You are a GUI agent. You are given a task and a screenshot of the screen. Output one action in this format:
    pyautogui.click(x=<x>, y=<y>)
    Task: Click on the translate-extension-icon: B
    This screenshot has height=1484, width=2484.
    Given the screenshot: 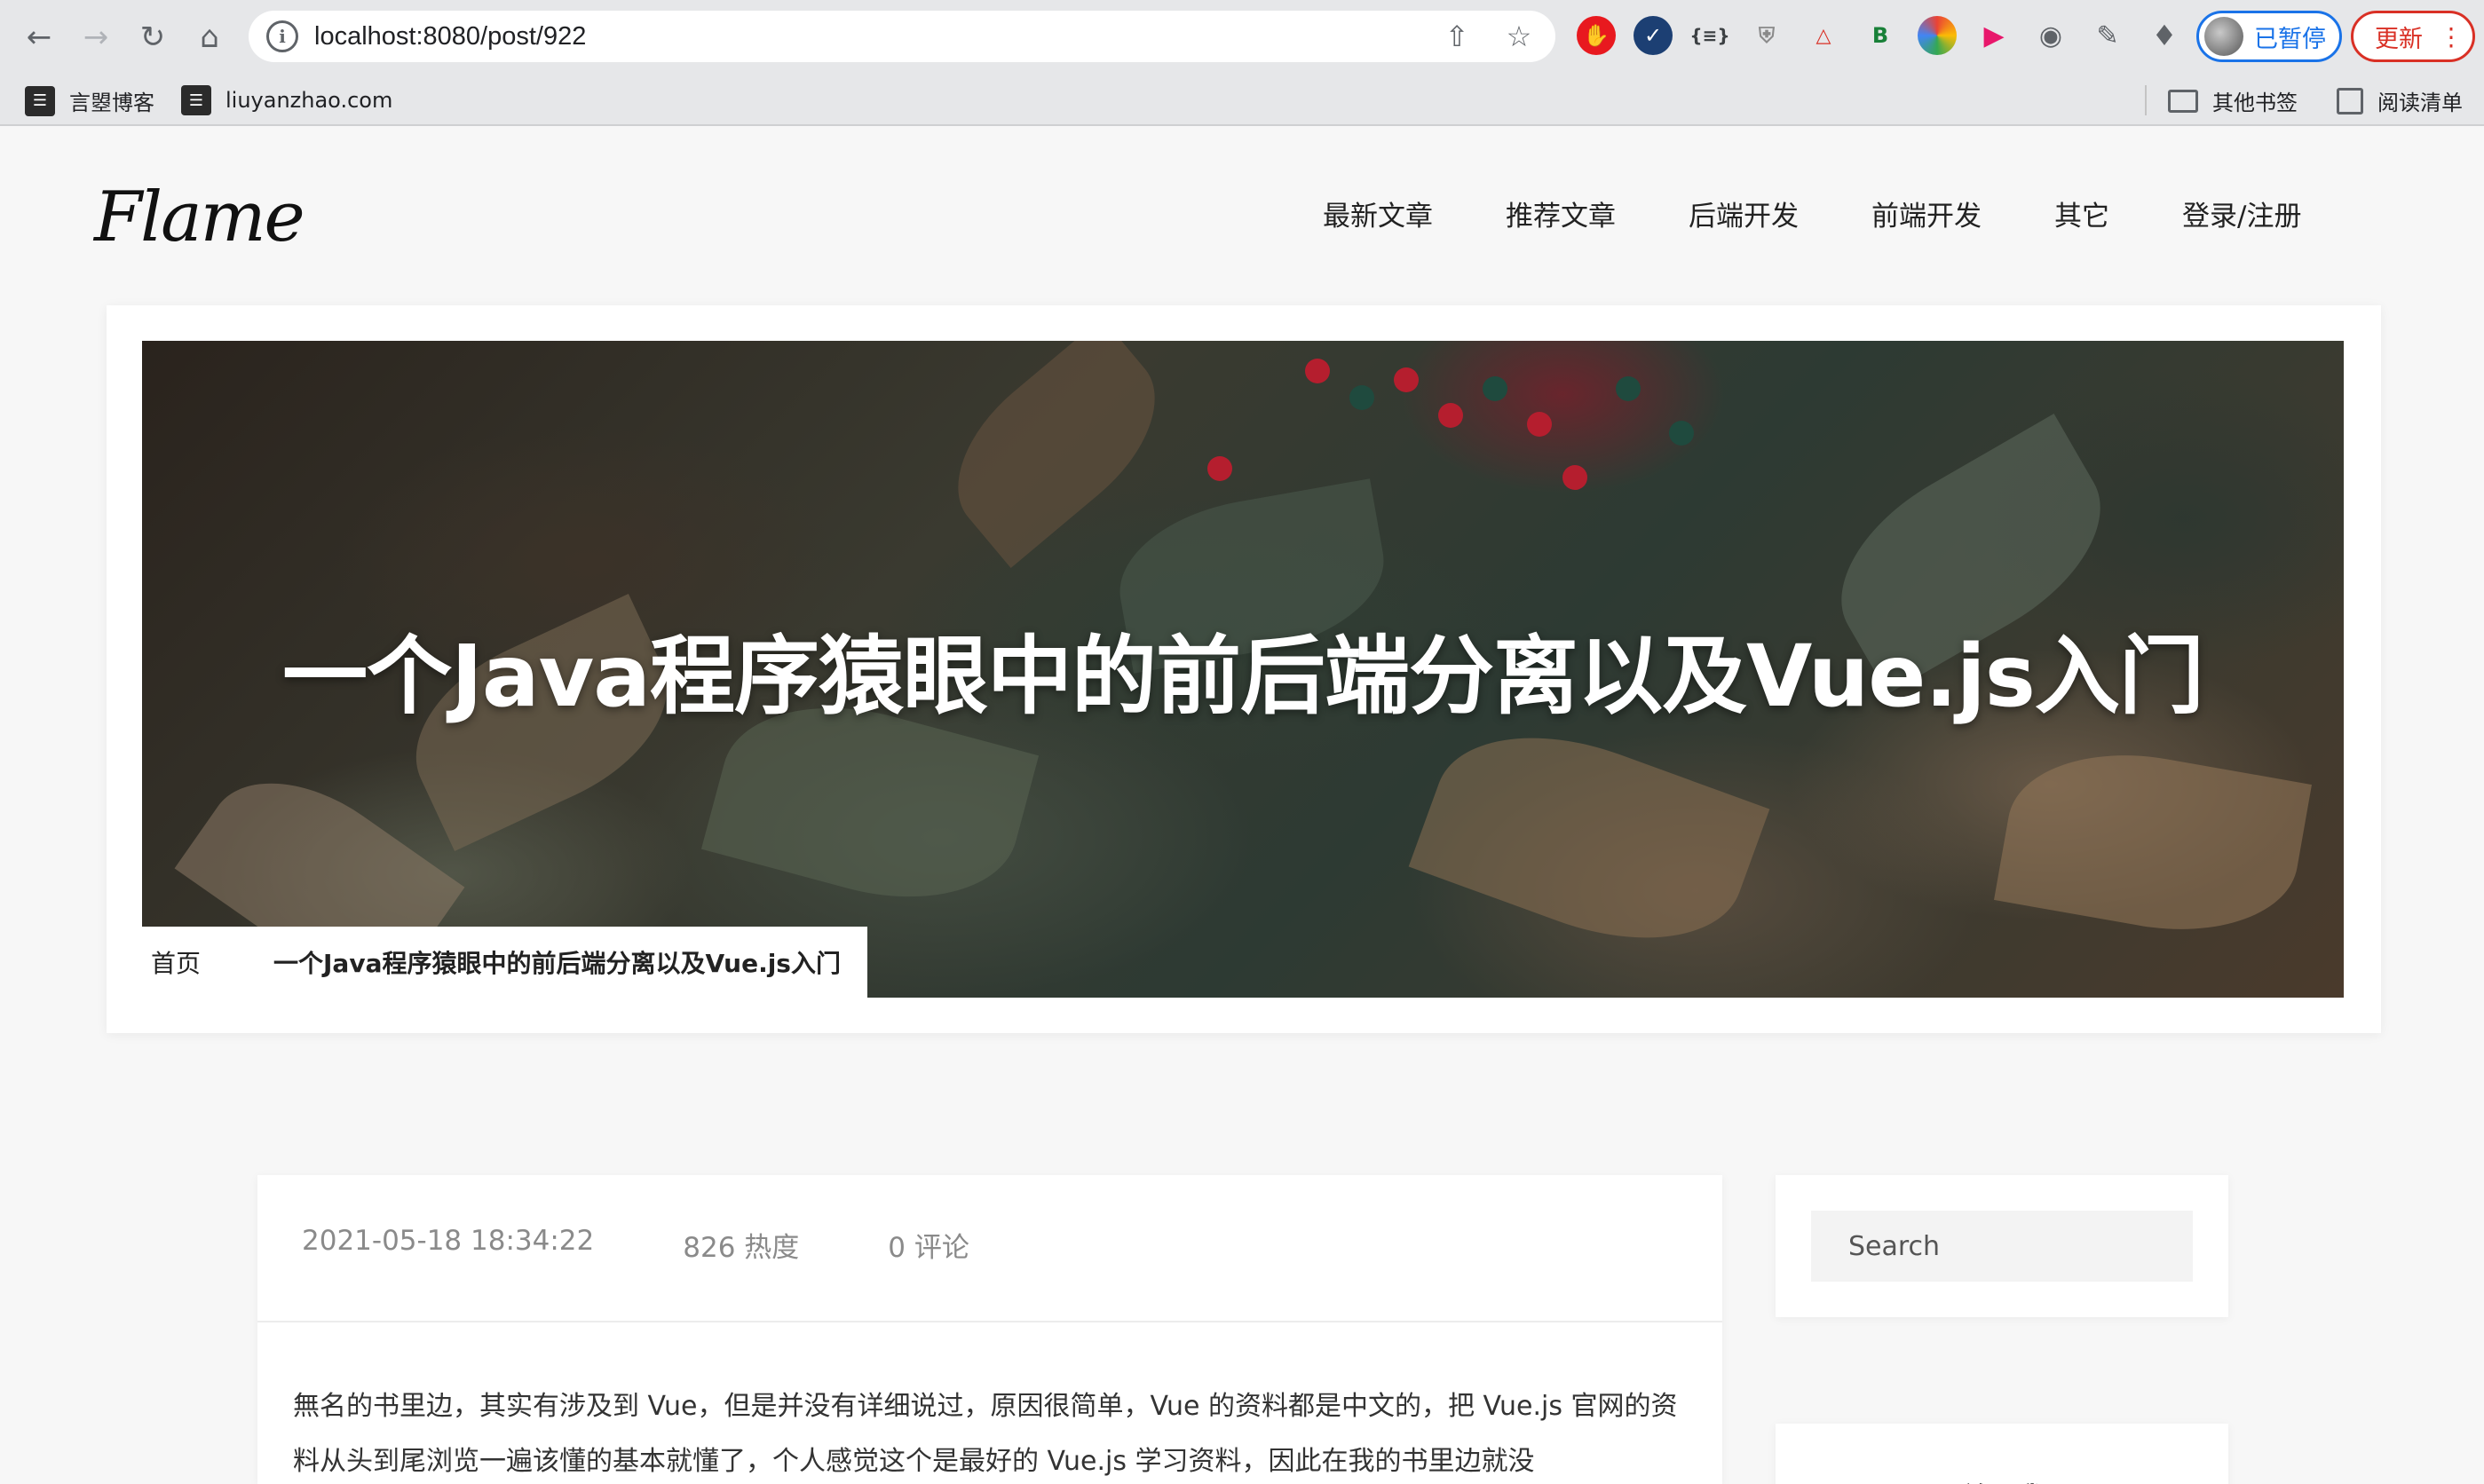 What is the action you would take?
    pyautogui.click(x=1880, y=36)
    